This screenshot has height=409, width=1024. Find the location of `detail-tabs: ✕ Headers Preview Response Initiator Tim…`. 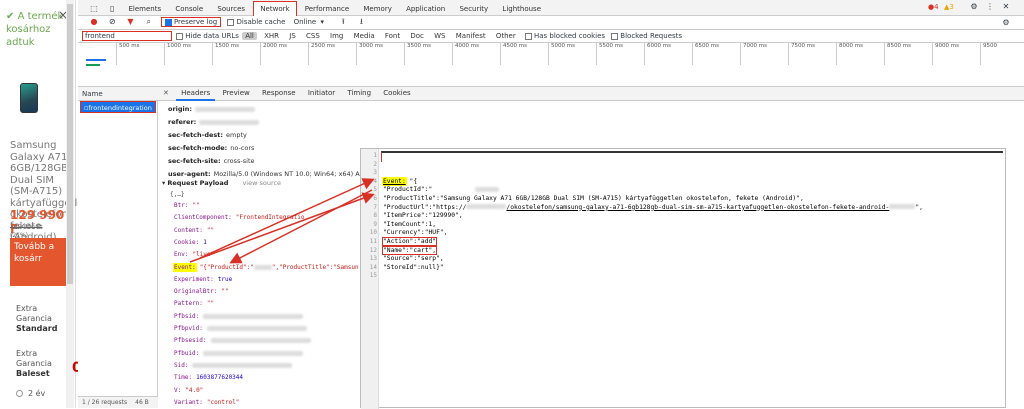

detail-tabs: ✕ Headers Preview Response Initiator Tim… is located at coordinates (591, 94).